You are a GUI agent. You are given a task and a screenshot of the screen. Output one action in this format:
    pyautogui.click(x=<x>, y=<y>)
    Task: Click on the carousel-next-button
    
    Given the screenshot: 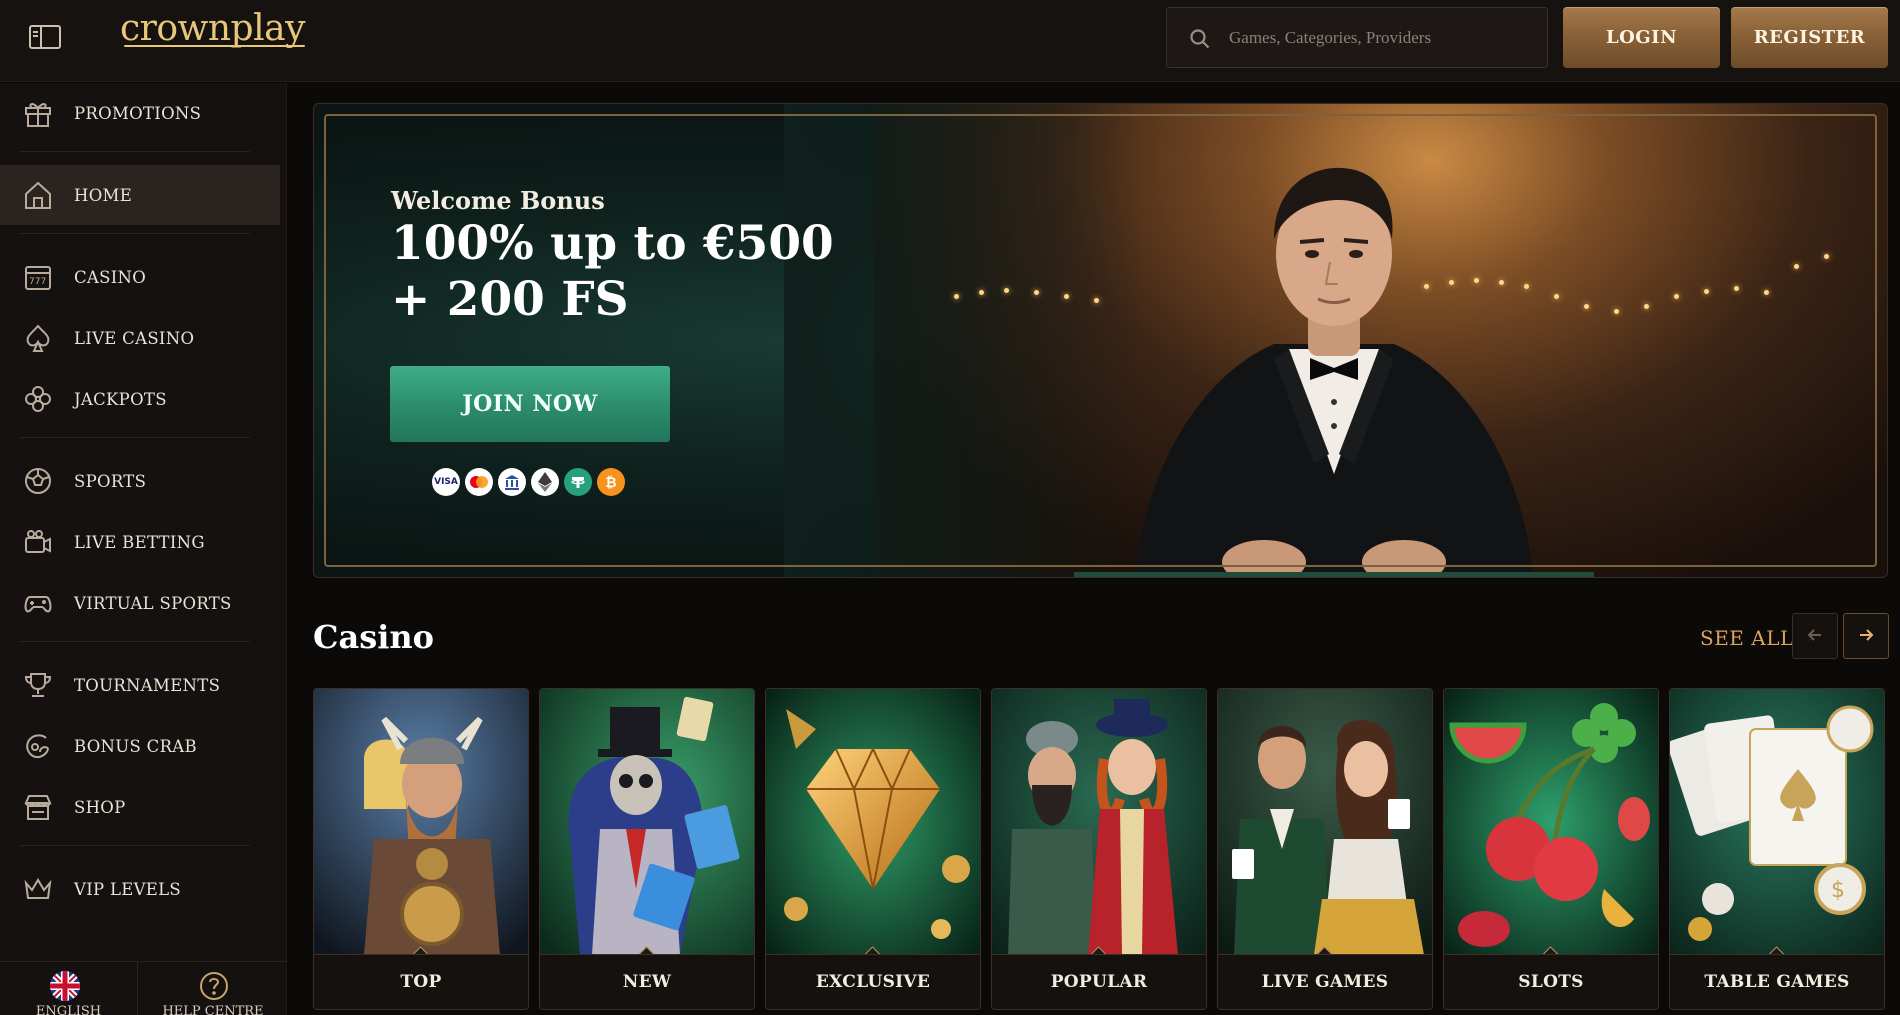 What is the action you would take?
    pyautogui.click(x=1866, y=636)
    